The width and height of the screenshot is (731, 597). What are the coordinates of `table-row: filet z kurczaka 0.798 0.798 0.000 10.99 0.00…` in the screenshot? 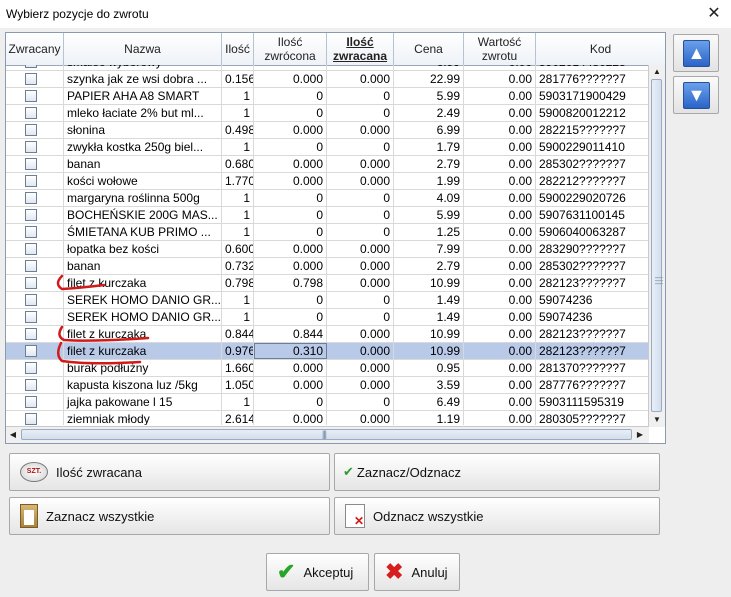 It's located at (327, 283).